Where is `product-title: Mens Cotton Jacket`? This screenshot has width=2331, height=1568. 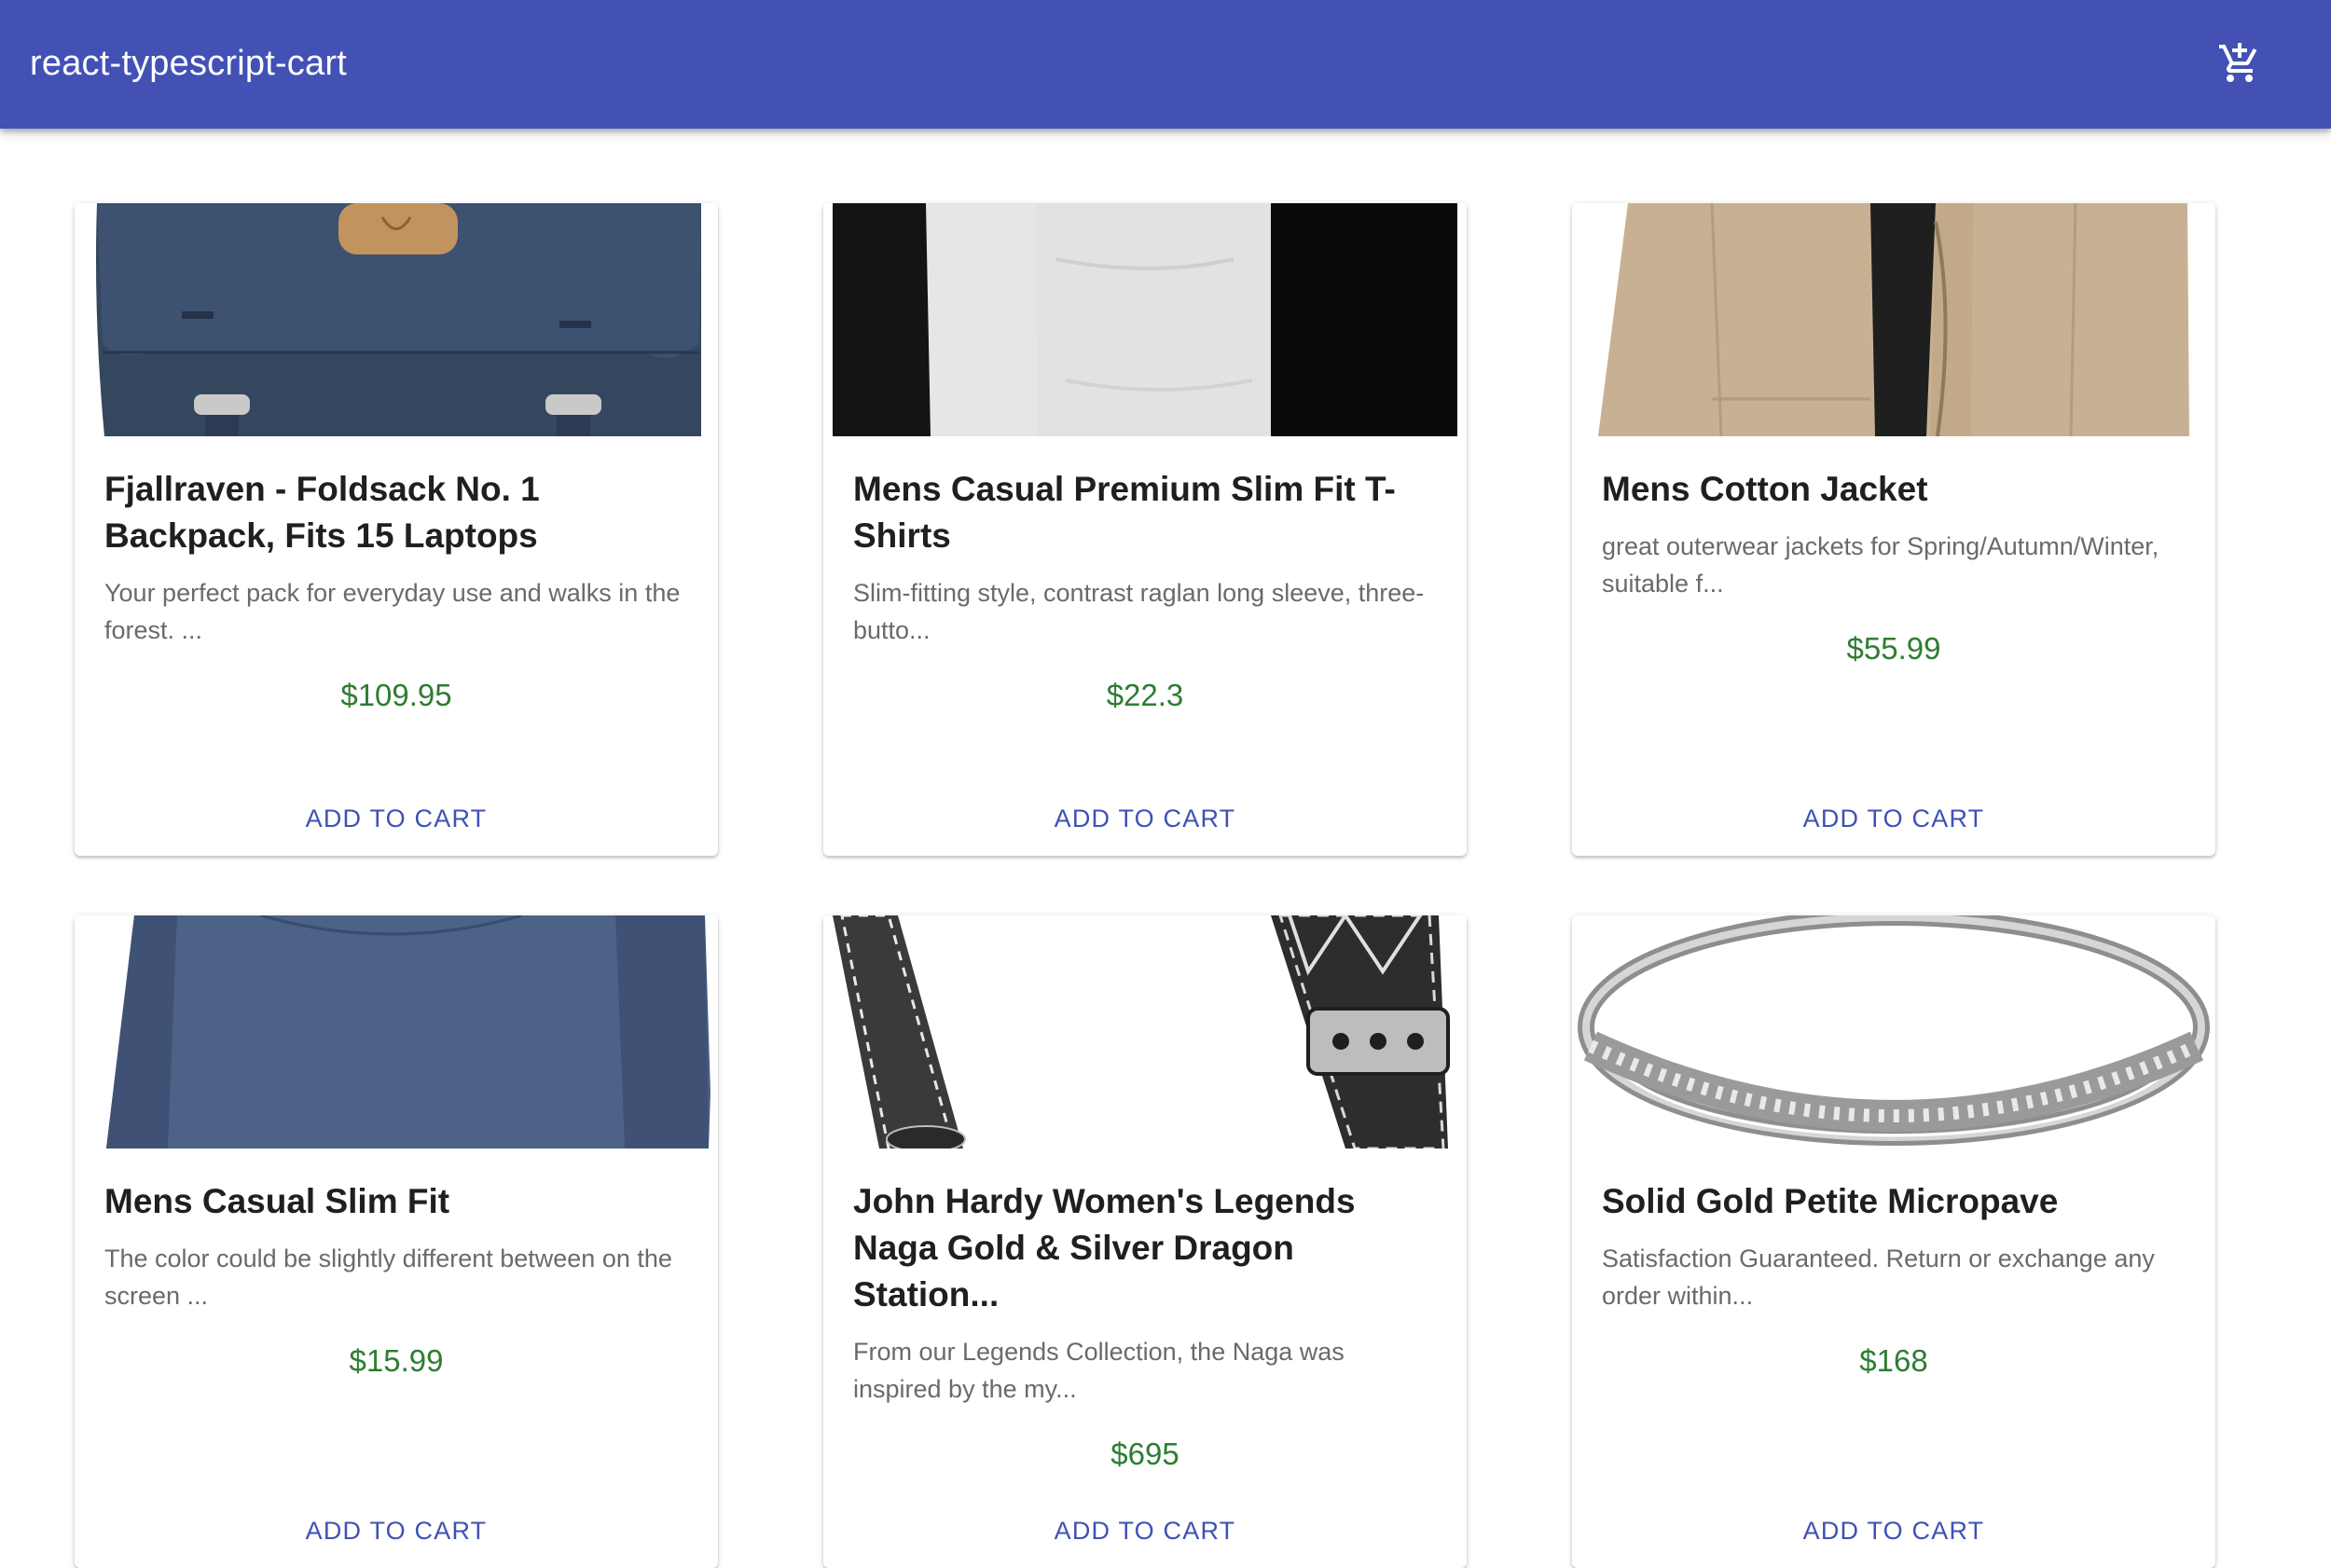
product-title: Mens Cotton Jacket is located at coordinates (1765, 489).